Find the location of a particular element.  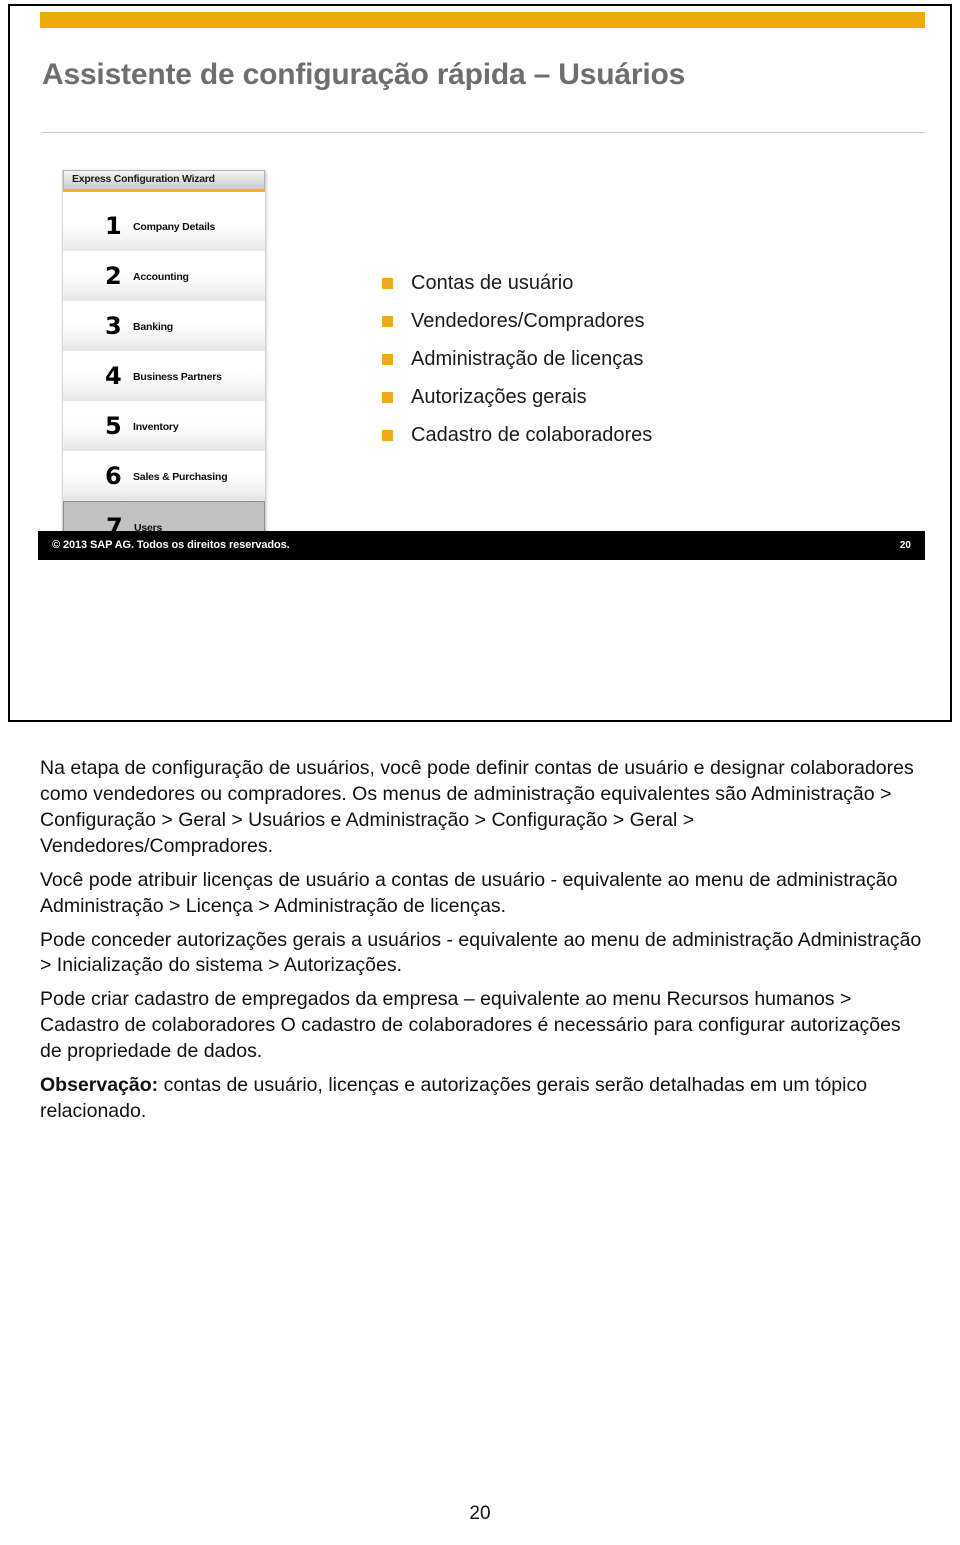

wizard-step-company-details: 1 Company Details is located at coordinates (164, 226).